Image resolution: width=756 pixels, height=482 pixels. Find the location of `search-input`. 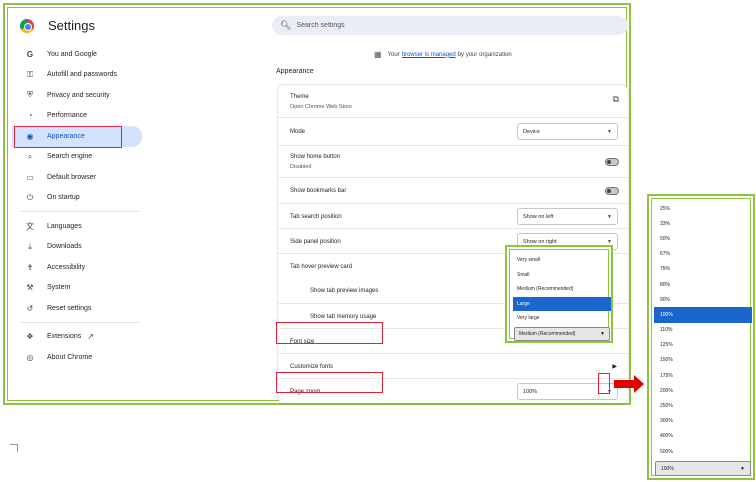

search-input is located at coordinates (446, 25).